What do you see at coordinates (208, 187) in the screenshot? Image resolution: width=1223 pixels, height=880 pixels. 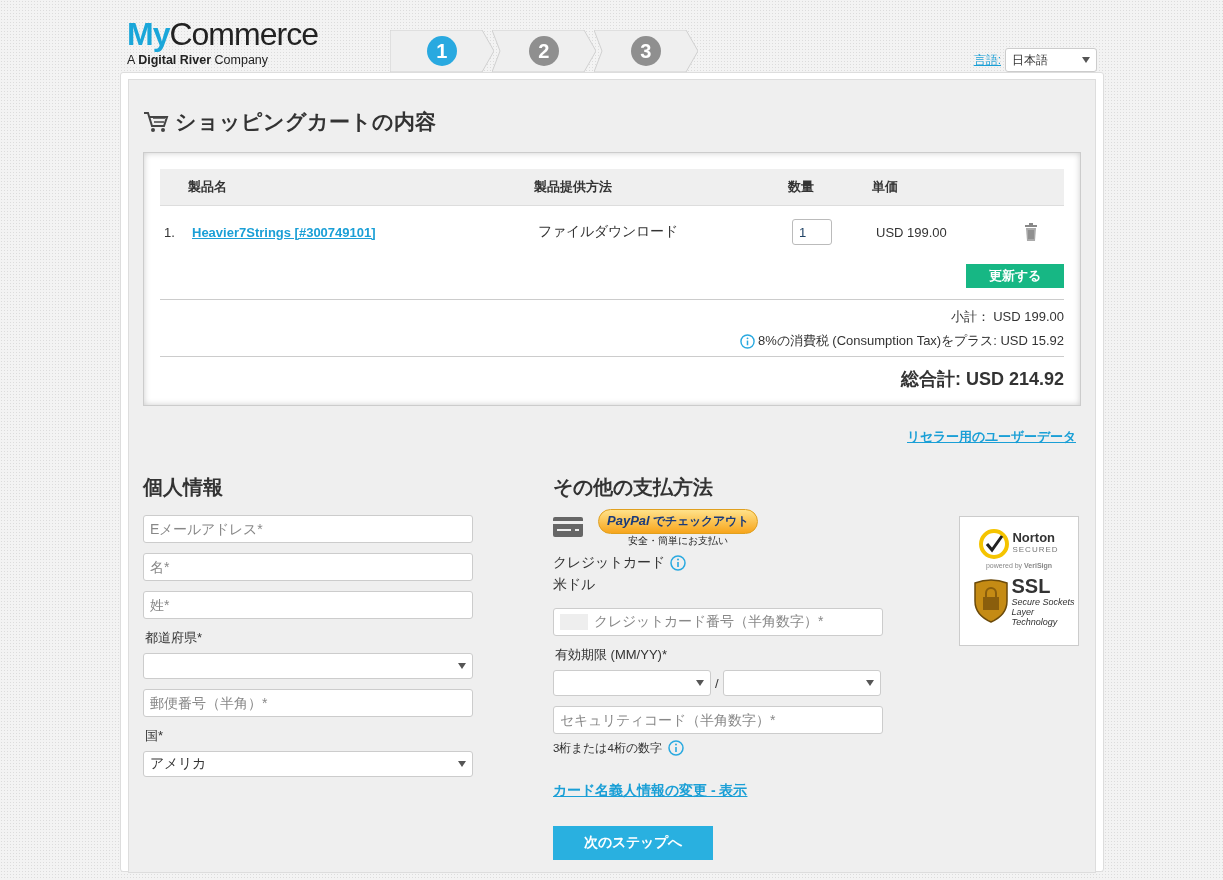 I see `column-header: 製品名` at bounding box center [208, 187].